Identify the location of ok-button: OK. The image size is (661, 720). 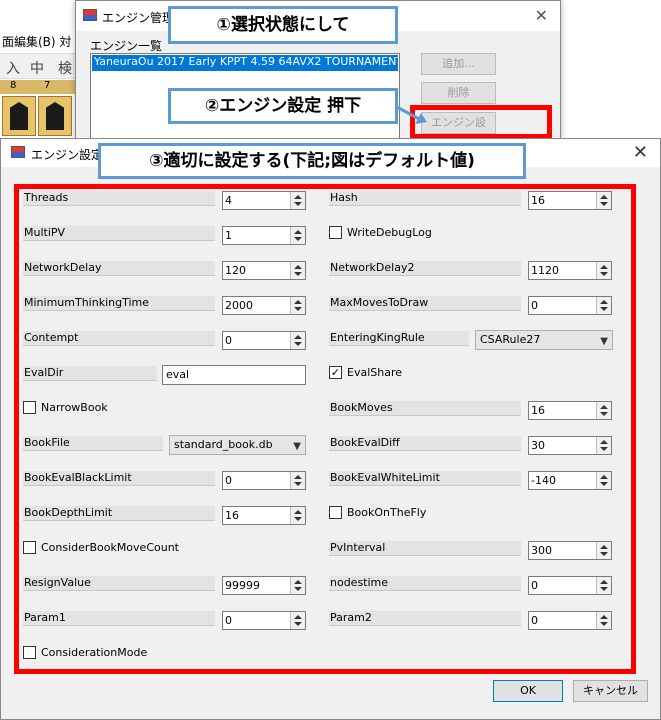
(528, 691).